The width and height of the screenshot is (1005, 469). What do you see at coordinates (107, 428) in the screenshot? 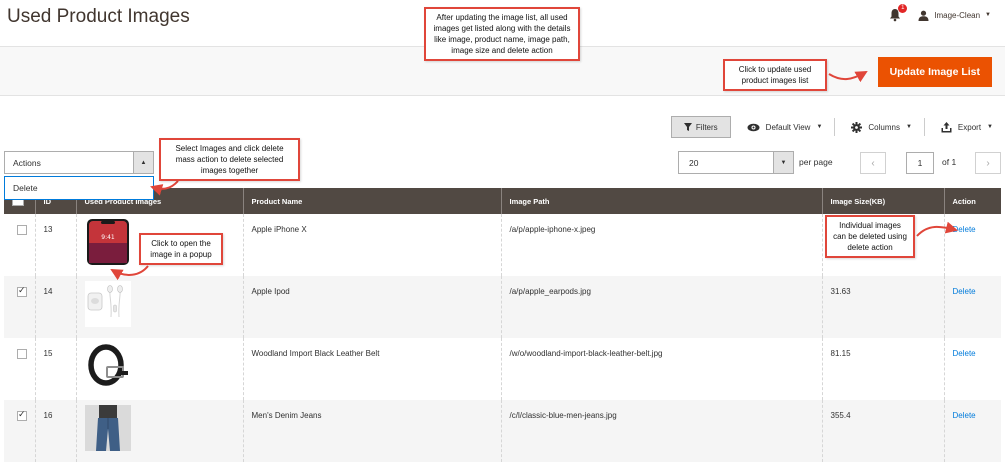
I see `jeans-thumbnail` at bounding box center [107, 428].